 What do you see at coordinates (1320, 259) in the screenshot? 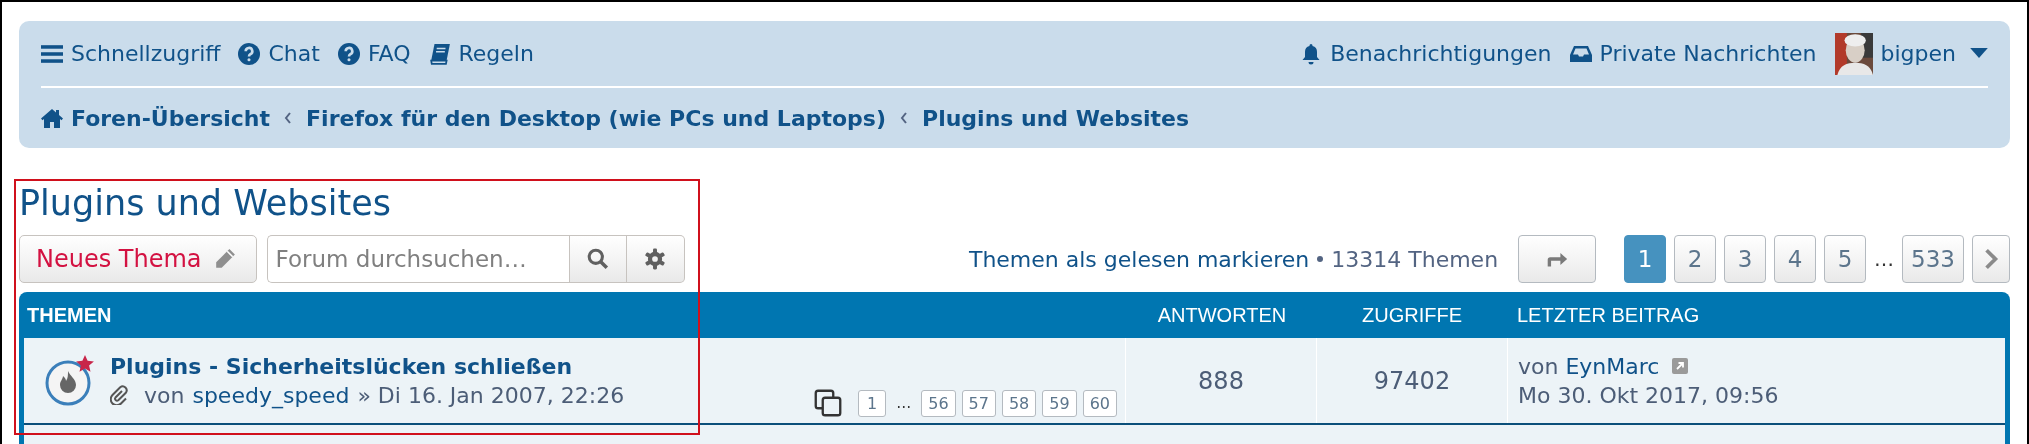
I see `bullet-icon` at bounding box center [1320, 259].